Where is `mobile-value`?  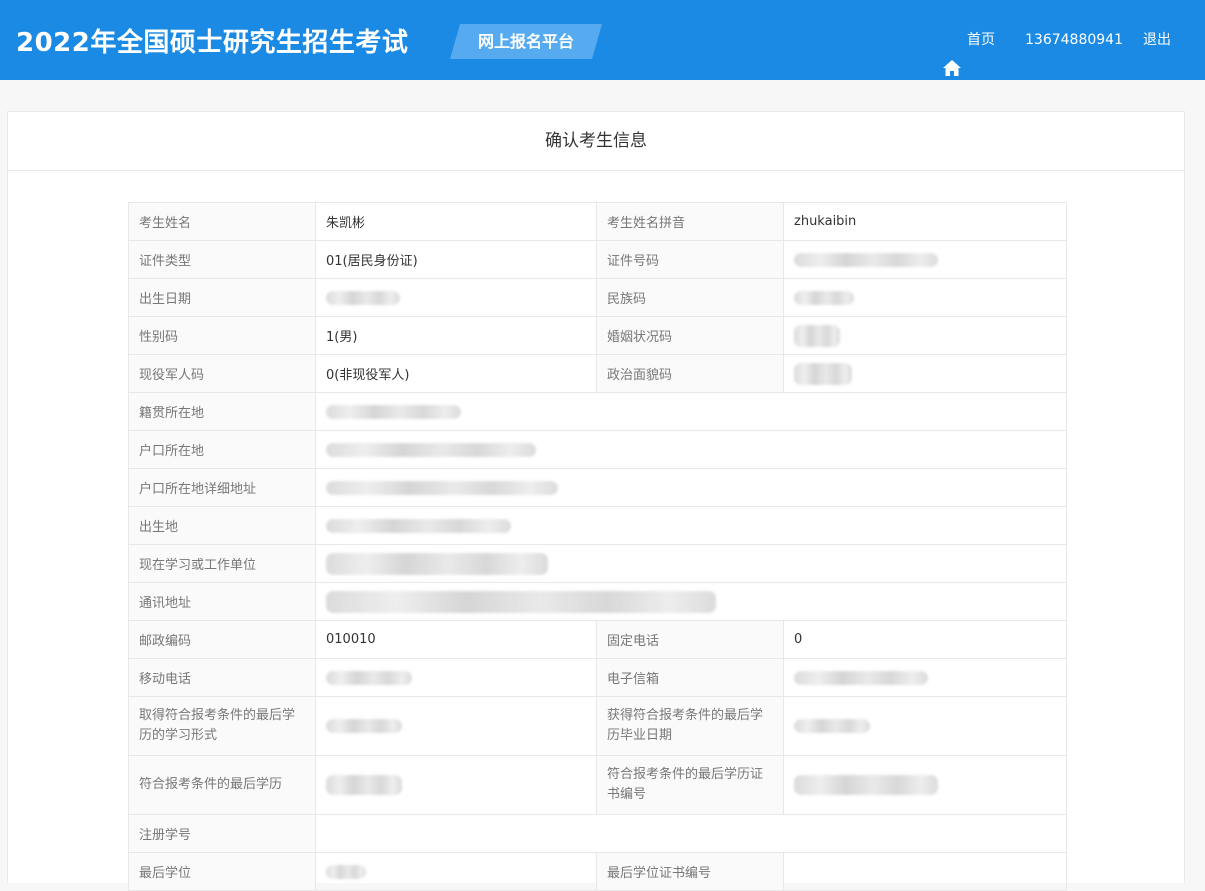 mobile-value is located at coordinates (456, 677).